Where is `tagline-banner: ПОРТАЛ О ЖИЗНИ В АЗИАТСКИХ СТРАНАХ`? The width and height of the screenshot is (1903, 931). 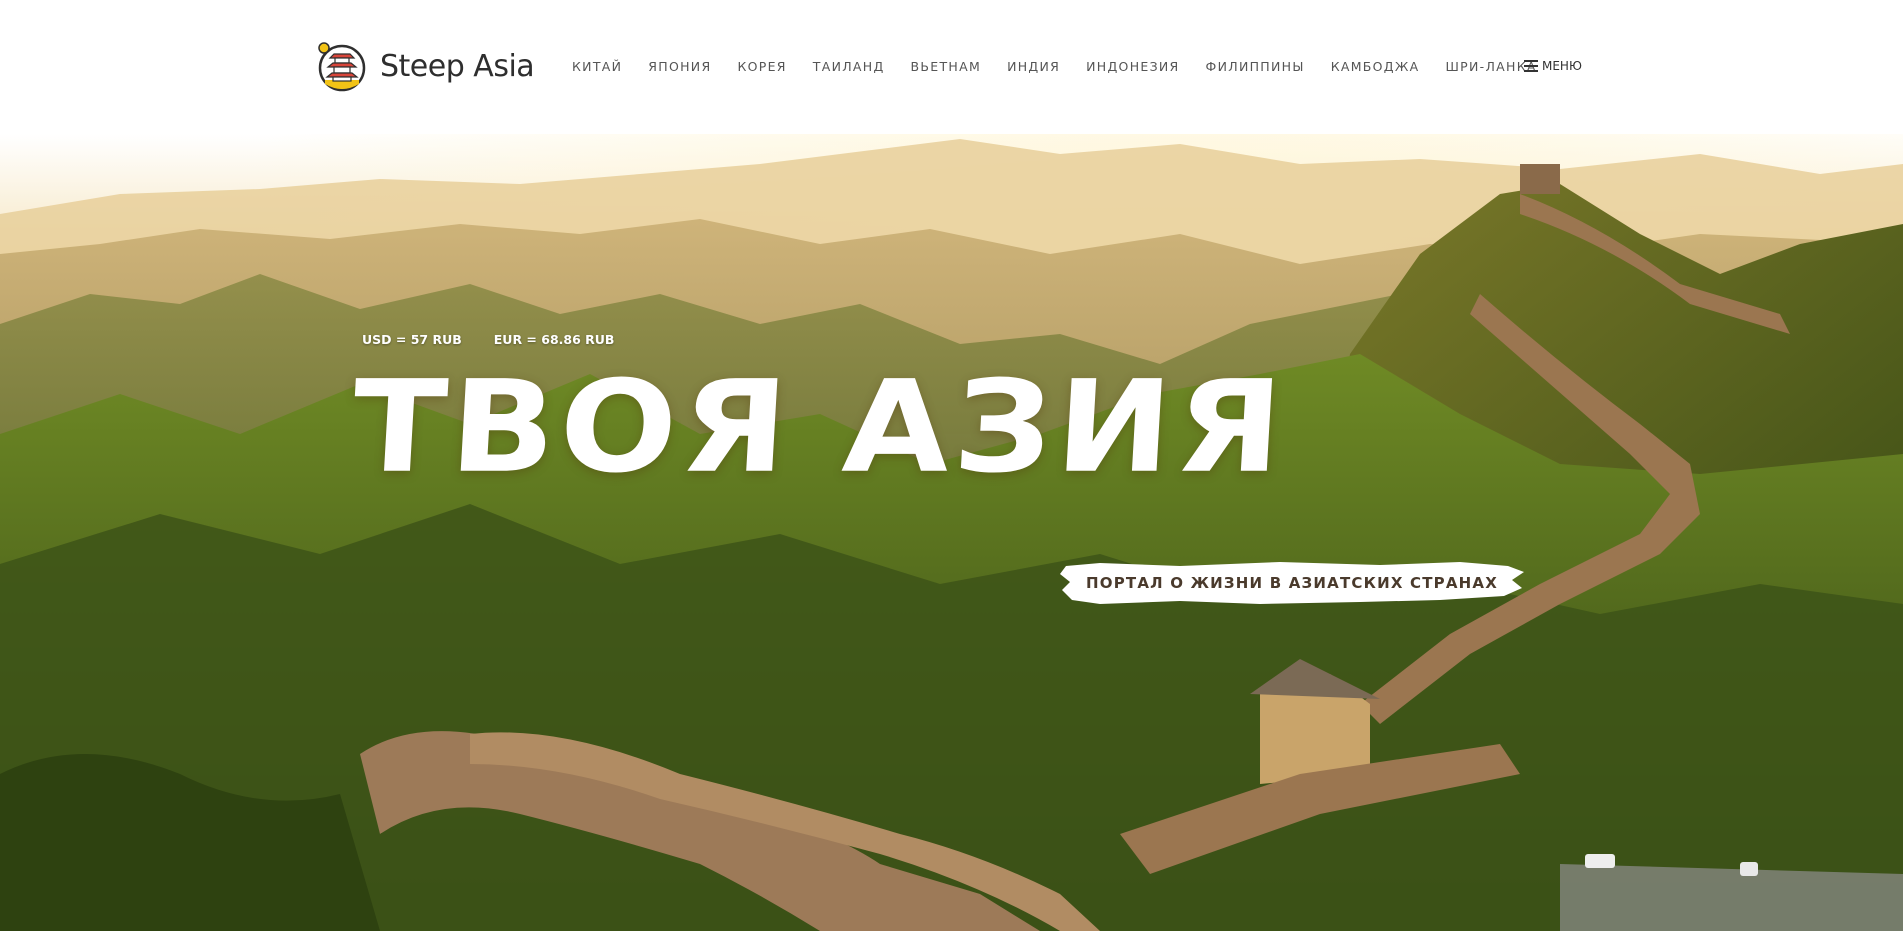 tagline-banner: ПОРТАЛ О ЖИЗНИ В АЗИАТСКИХ СТРАНАХ is located at coordinates (1292, 583).